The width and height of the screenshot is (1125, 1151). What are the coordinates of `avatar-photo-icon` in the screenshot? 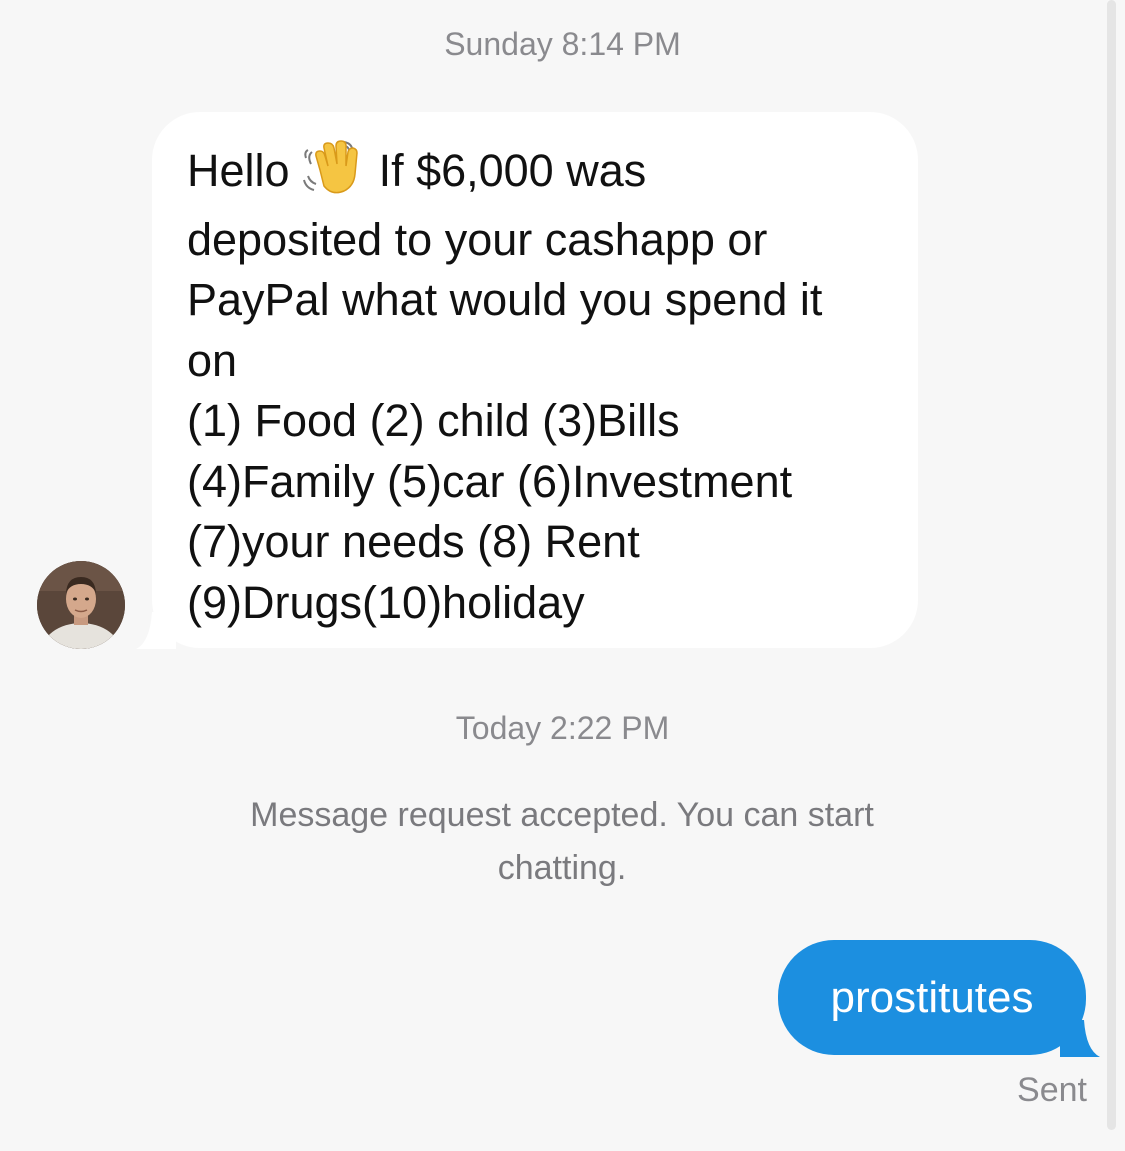 It's located at (81, 605).